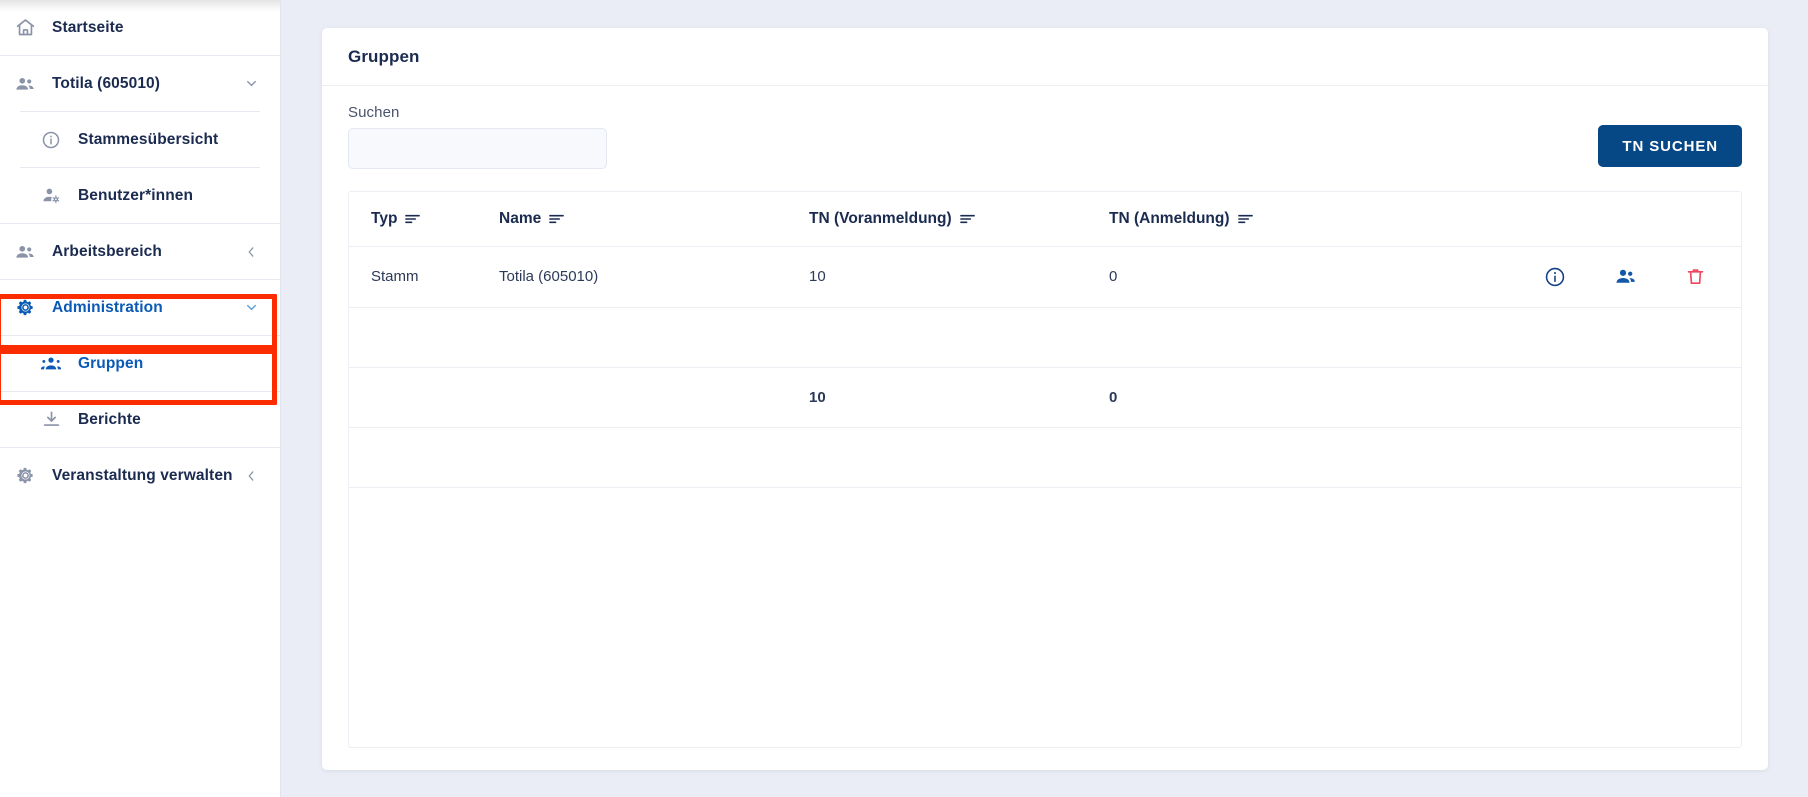 The width and height of the screenshot is (1808, 797). What do you see at coordinates (111, 363) in the screenshot?
I see `sidebar-item-label: Gruppen` at bounding box center [111, 363].